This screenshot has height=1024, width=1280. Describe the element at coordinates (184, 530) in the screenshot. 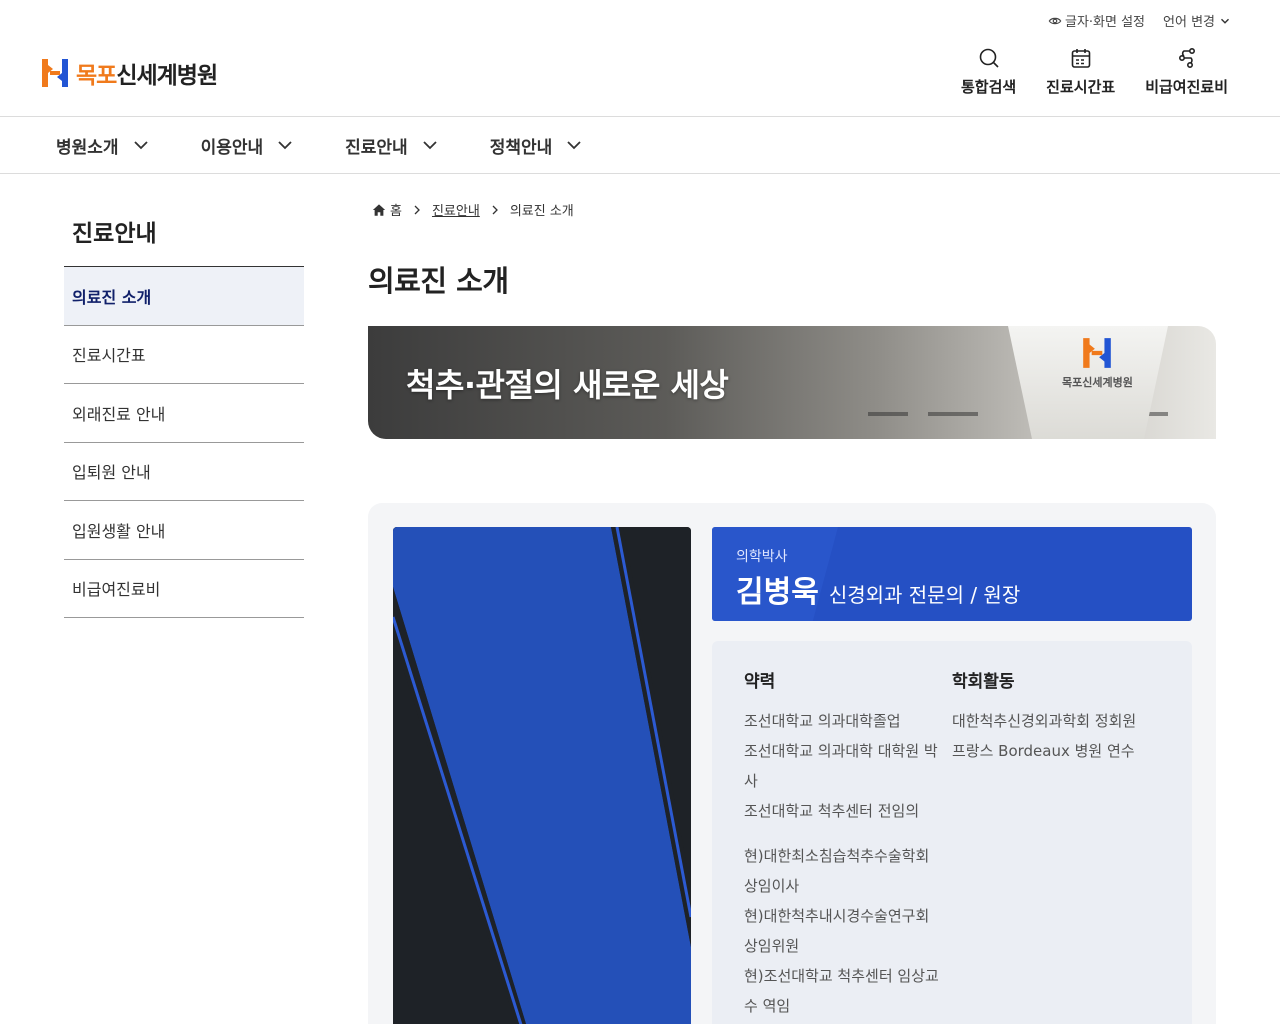

I see `side-item-inpatient-life: 입원생활 안내` at that location.